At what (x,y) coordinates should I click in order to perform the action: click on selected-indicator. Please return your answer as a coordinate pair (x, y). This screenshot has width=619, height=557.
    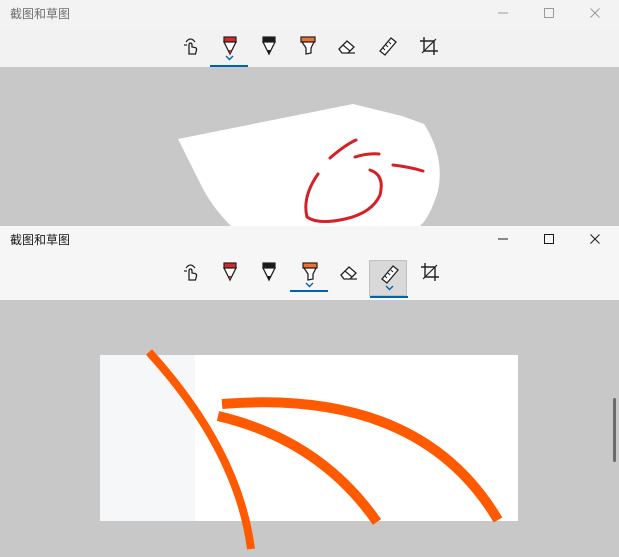
    Looking at the image, I should click on (309, 291).